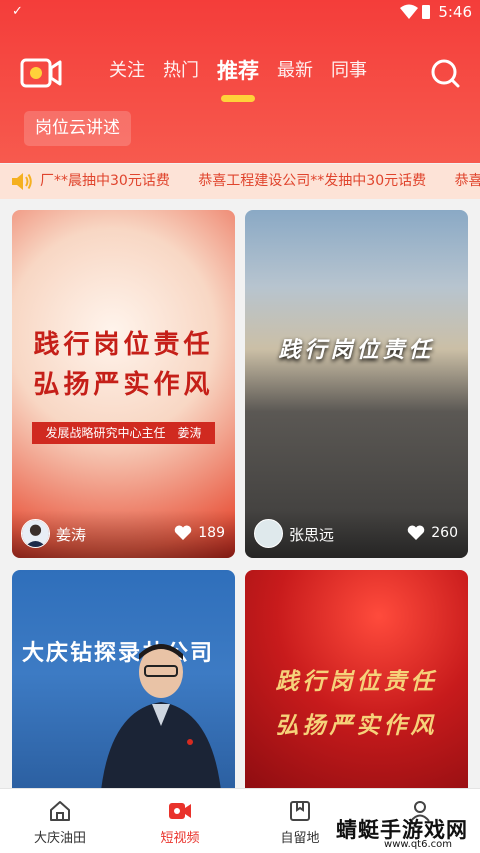 The height and width of the screenshot is (853, 480). I want to click on video-thumbnail-title: 践行岗位责任, so click(356, 350).